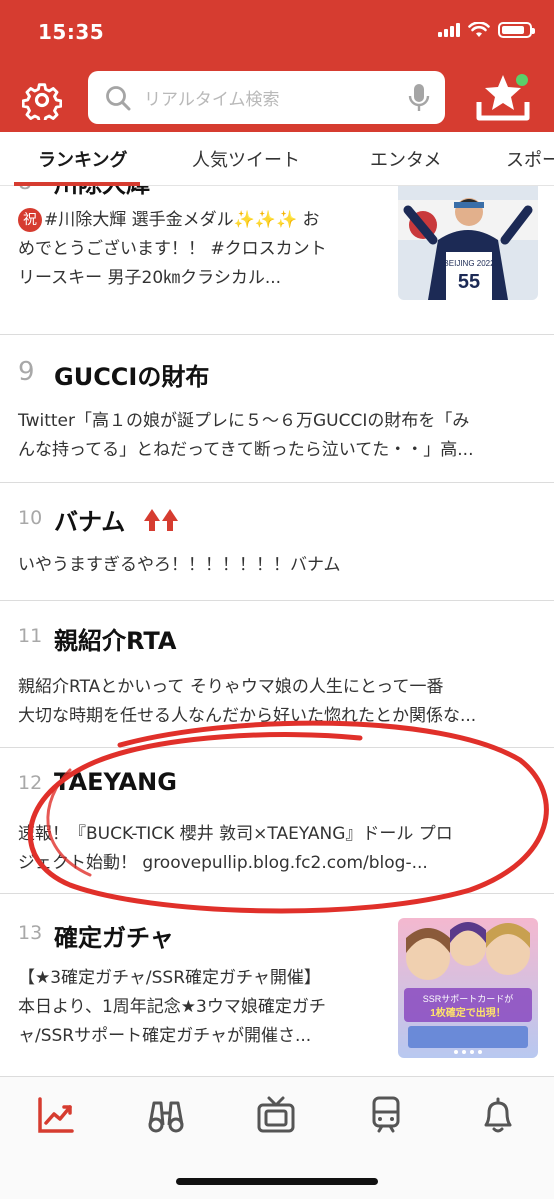 The width and height of the screenshot is (554, 1199). I want to click on item-title: GUCCIの財布, so click(132, 377).